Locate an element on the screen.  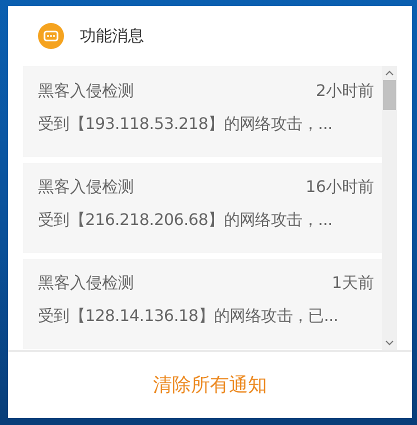
scrollbar is located at coordinates (389, 208).